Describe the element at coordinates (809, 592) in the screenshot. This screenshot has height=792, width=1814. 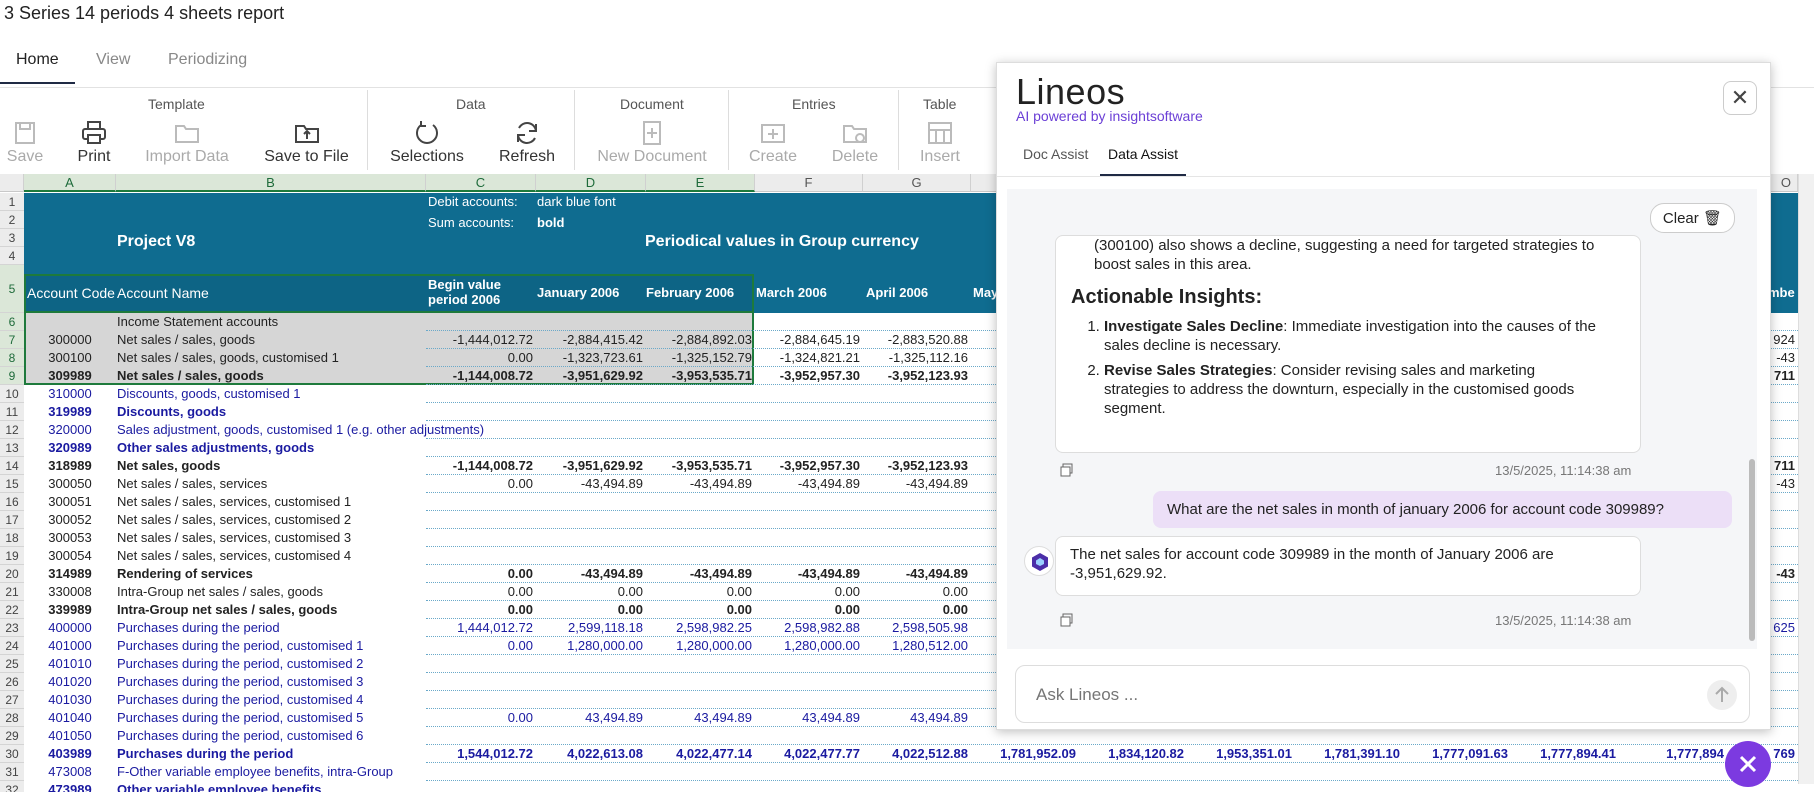
I see `value-cell-f: 0.00` at that location.